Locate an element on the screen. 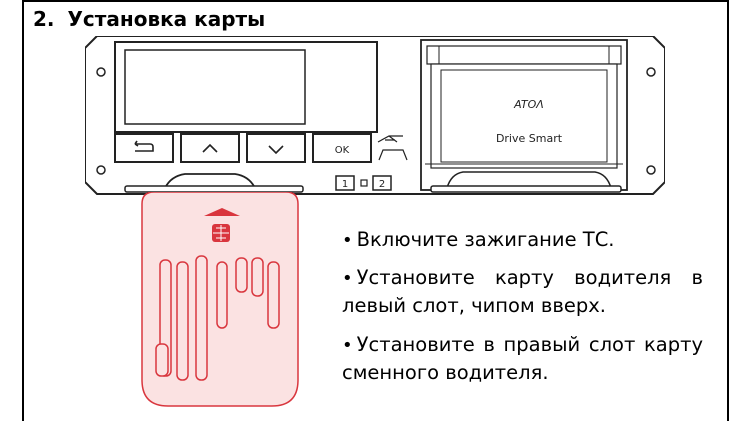 Image resolution: width=731 pixels, height=421 pixels. slot-led is located at coordinates (364, 183).